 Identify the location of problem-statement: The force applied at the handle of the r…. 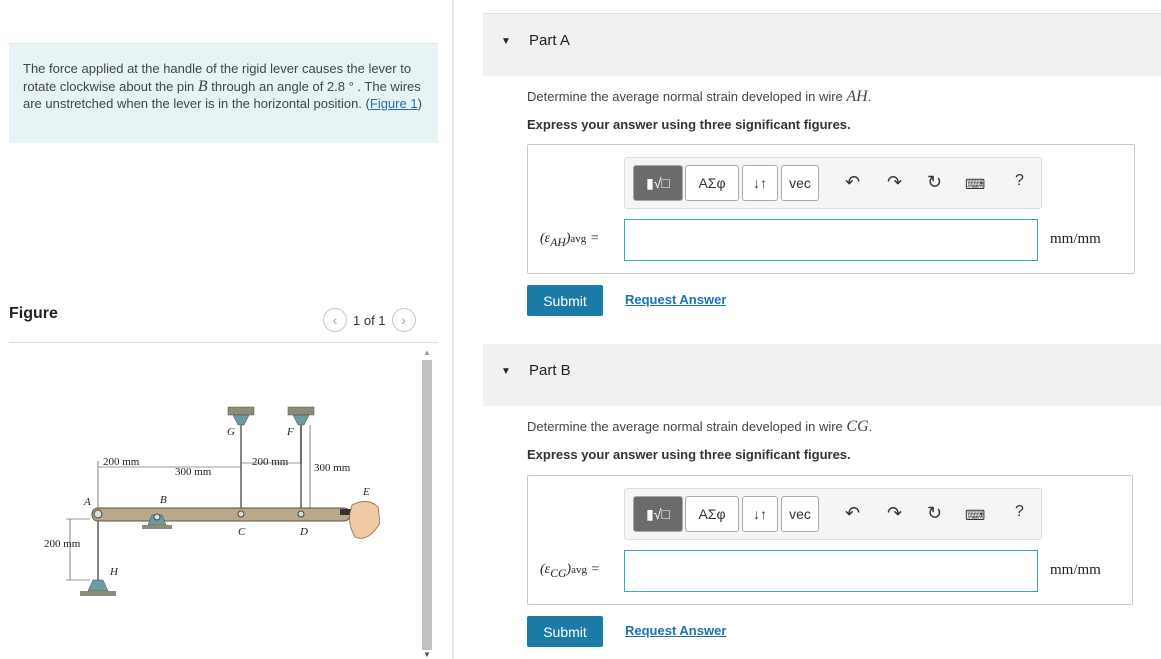
(223, 93).